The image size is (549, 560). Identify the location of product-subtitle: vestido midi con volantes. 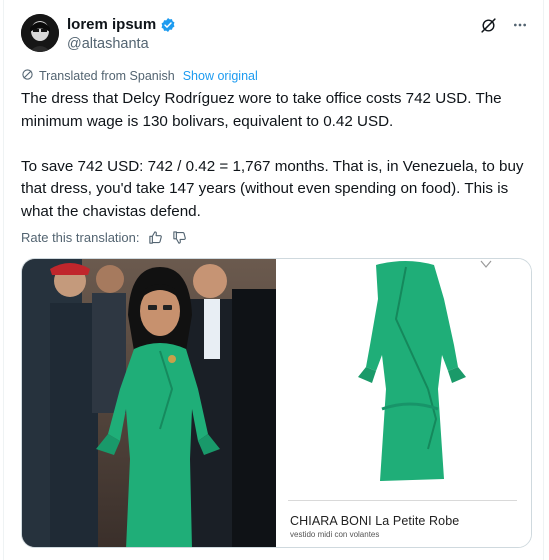
(335, 534).